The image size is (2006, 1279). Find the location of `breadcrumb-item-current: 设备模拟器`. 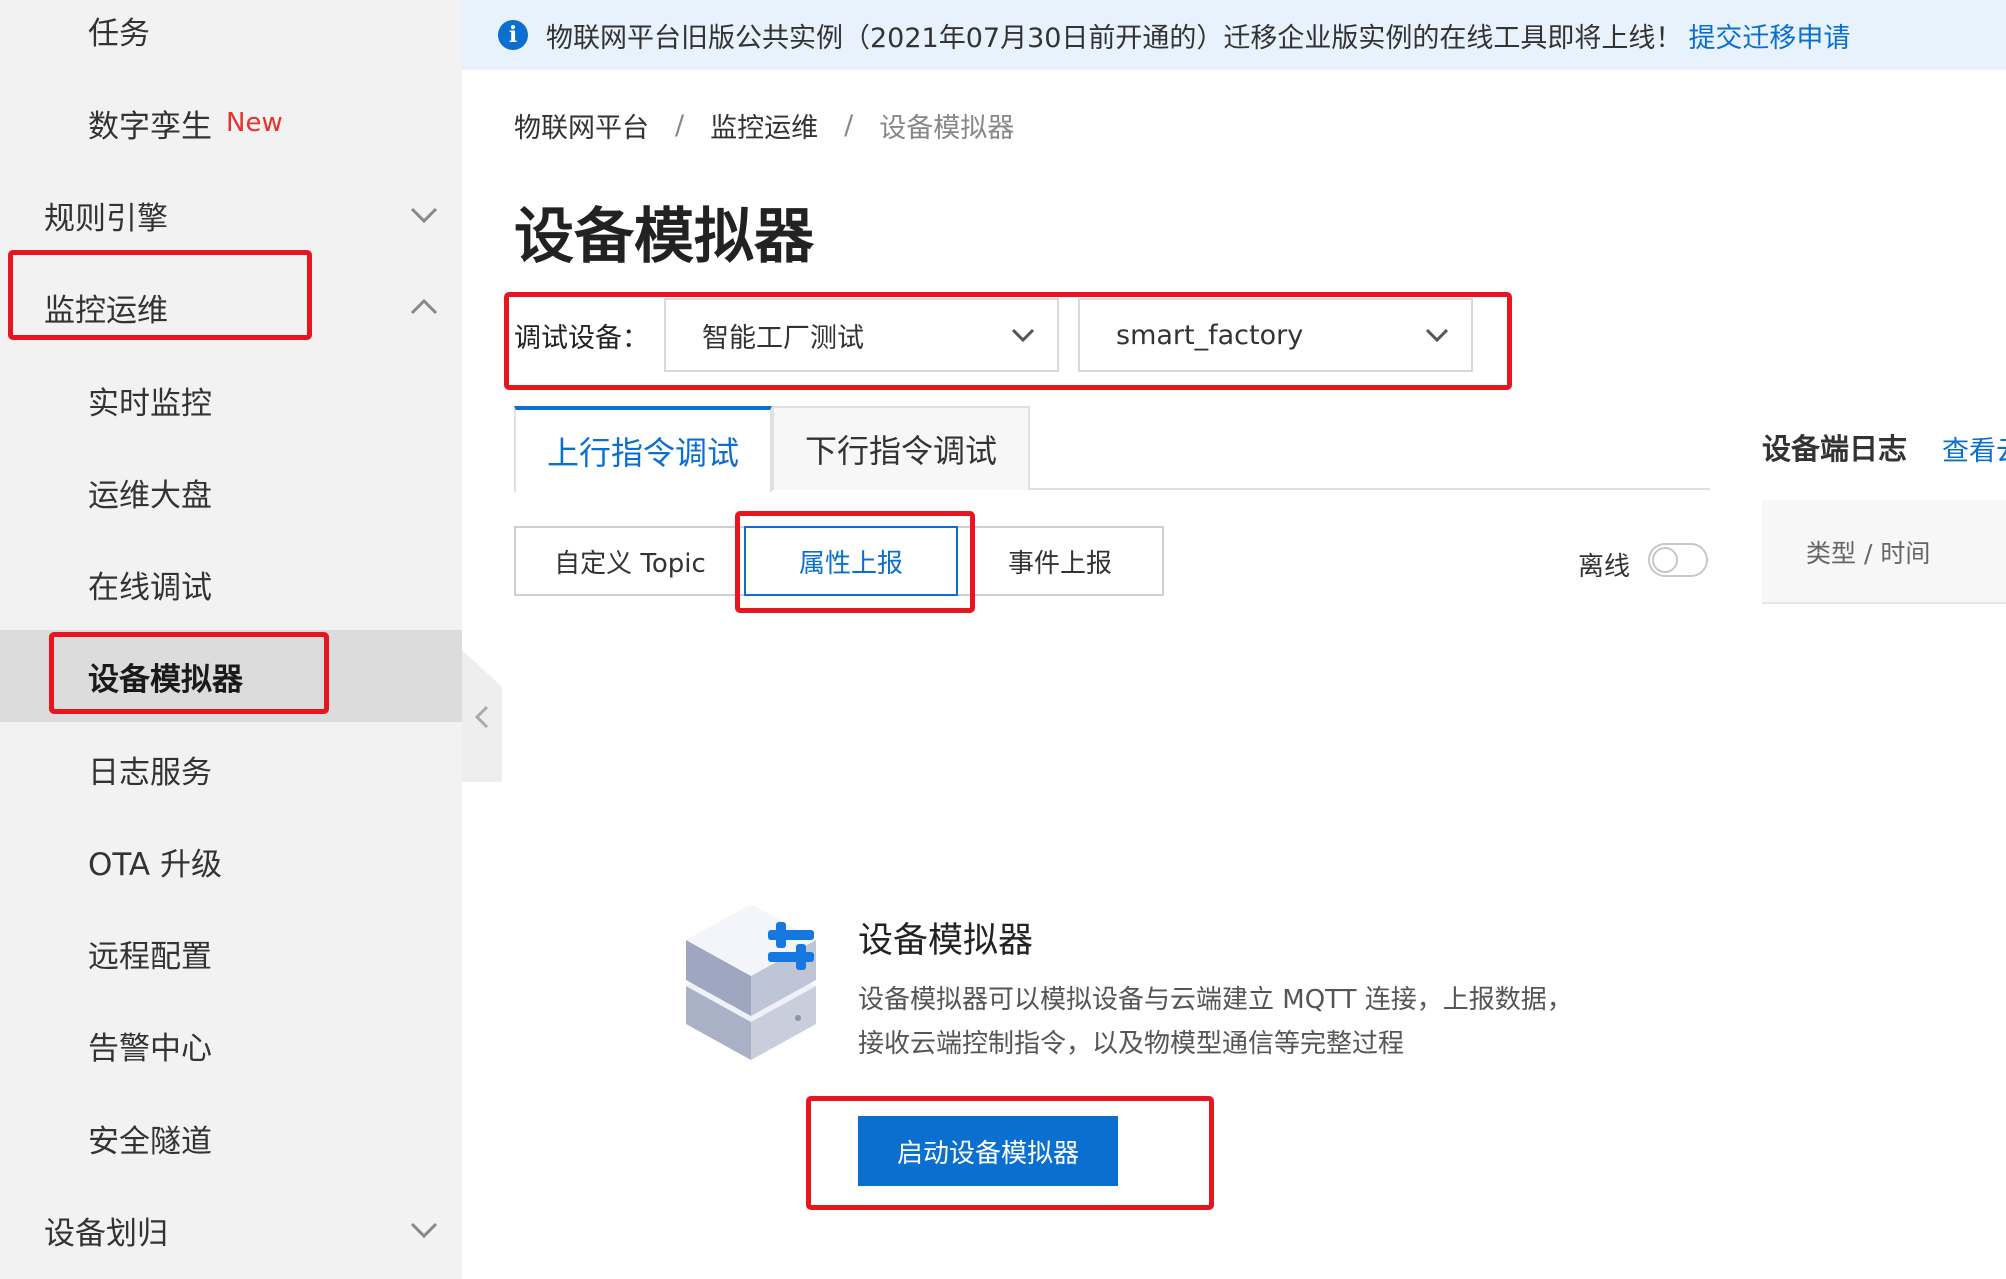

breadcrumb-item-current: 设备模拟器 is located at coordinates (947, 128).